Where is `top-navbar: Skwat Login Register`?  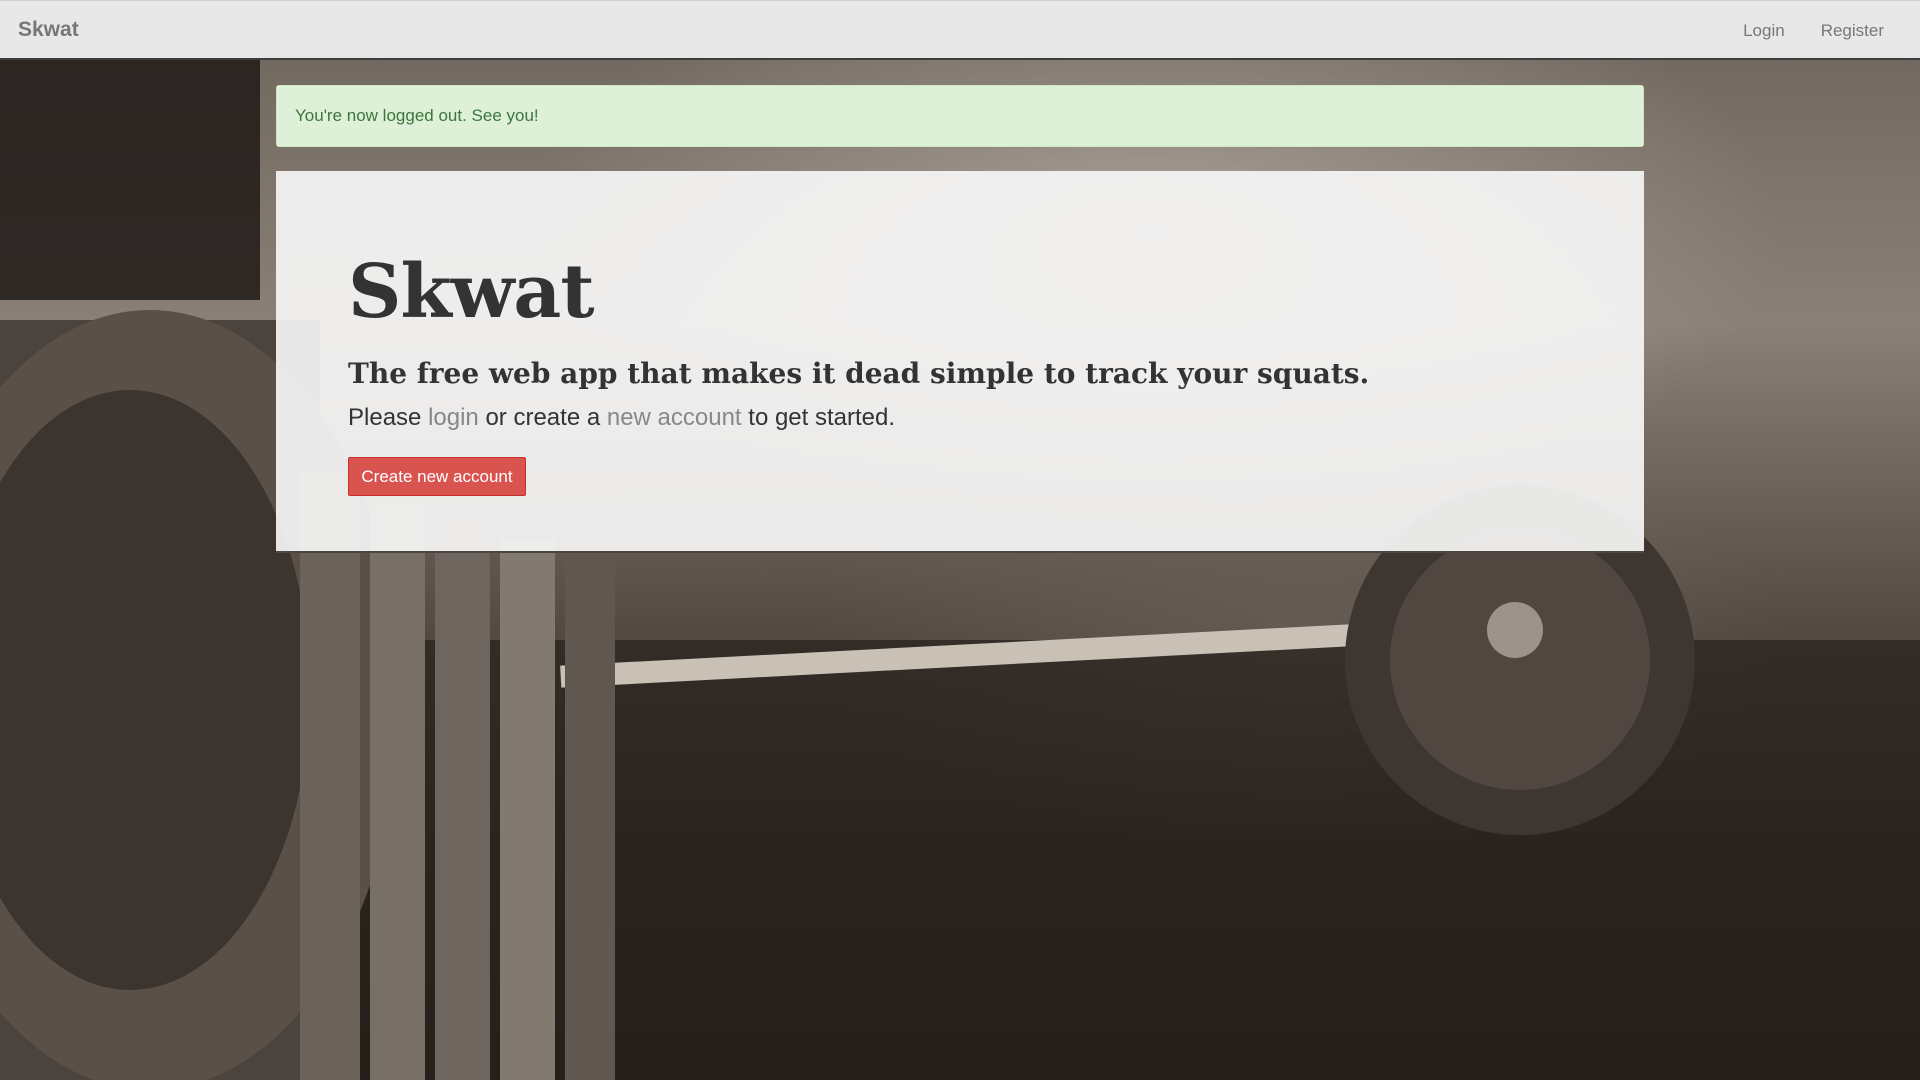 top-navbar: Skwat Login Register is located at coordinates (960, 30).